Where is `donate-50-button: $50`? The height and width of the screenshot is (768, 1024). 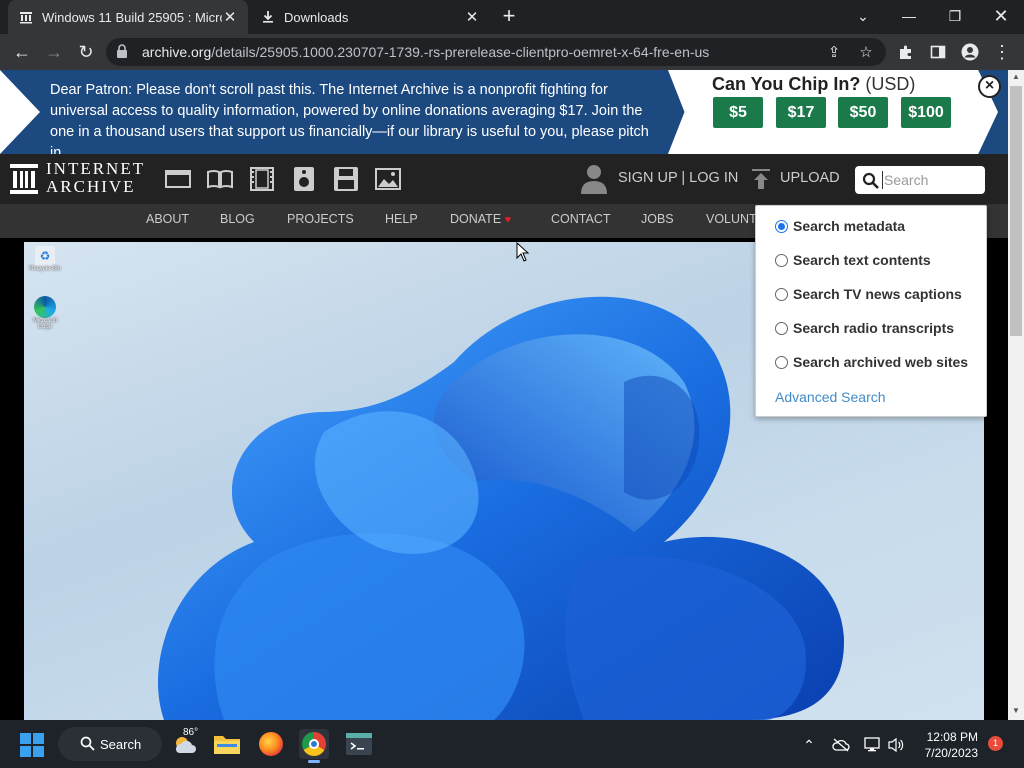
donate-50-button: $50 is located at coordinates (863, 112).